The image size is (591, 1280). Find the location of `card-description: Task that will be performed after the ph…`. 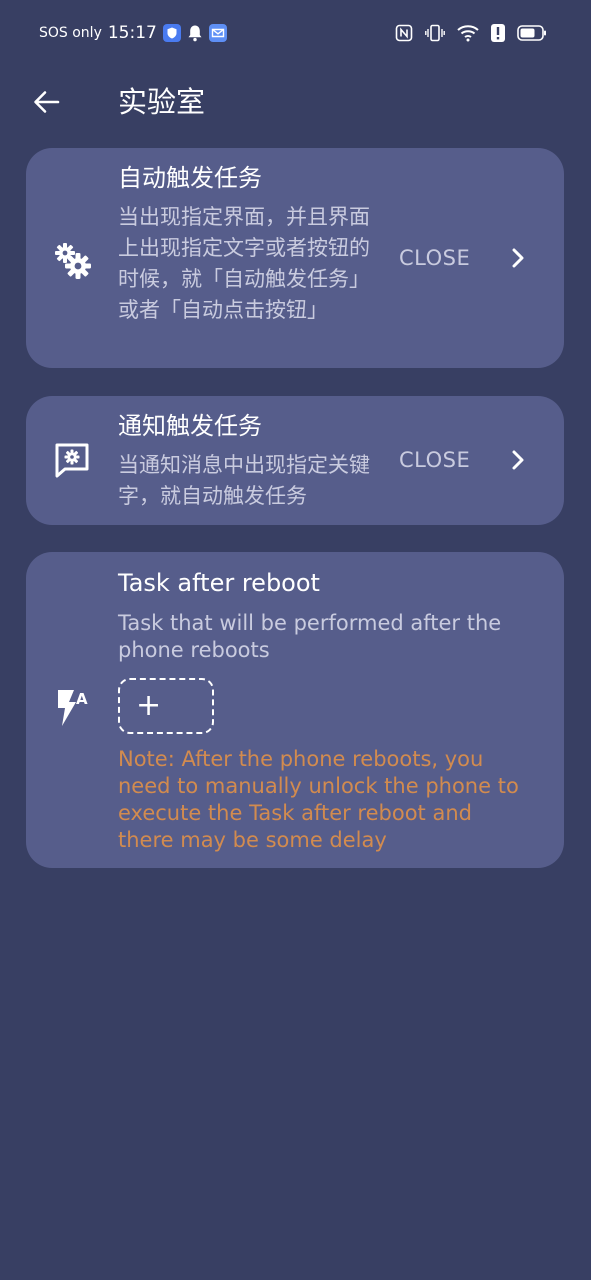

card-description: Task that will be performed after the ph… is located at coordinates (310, 636).